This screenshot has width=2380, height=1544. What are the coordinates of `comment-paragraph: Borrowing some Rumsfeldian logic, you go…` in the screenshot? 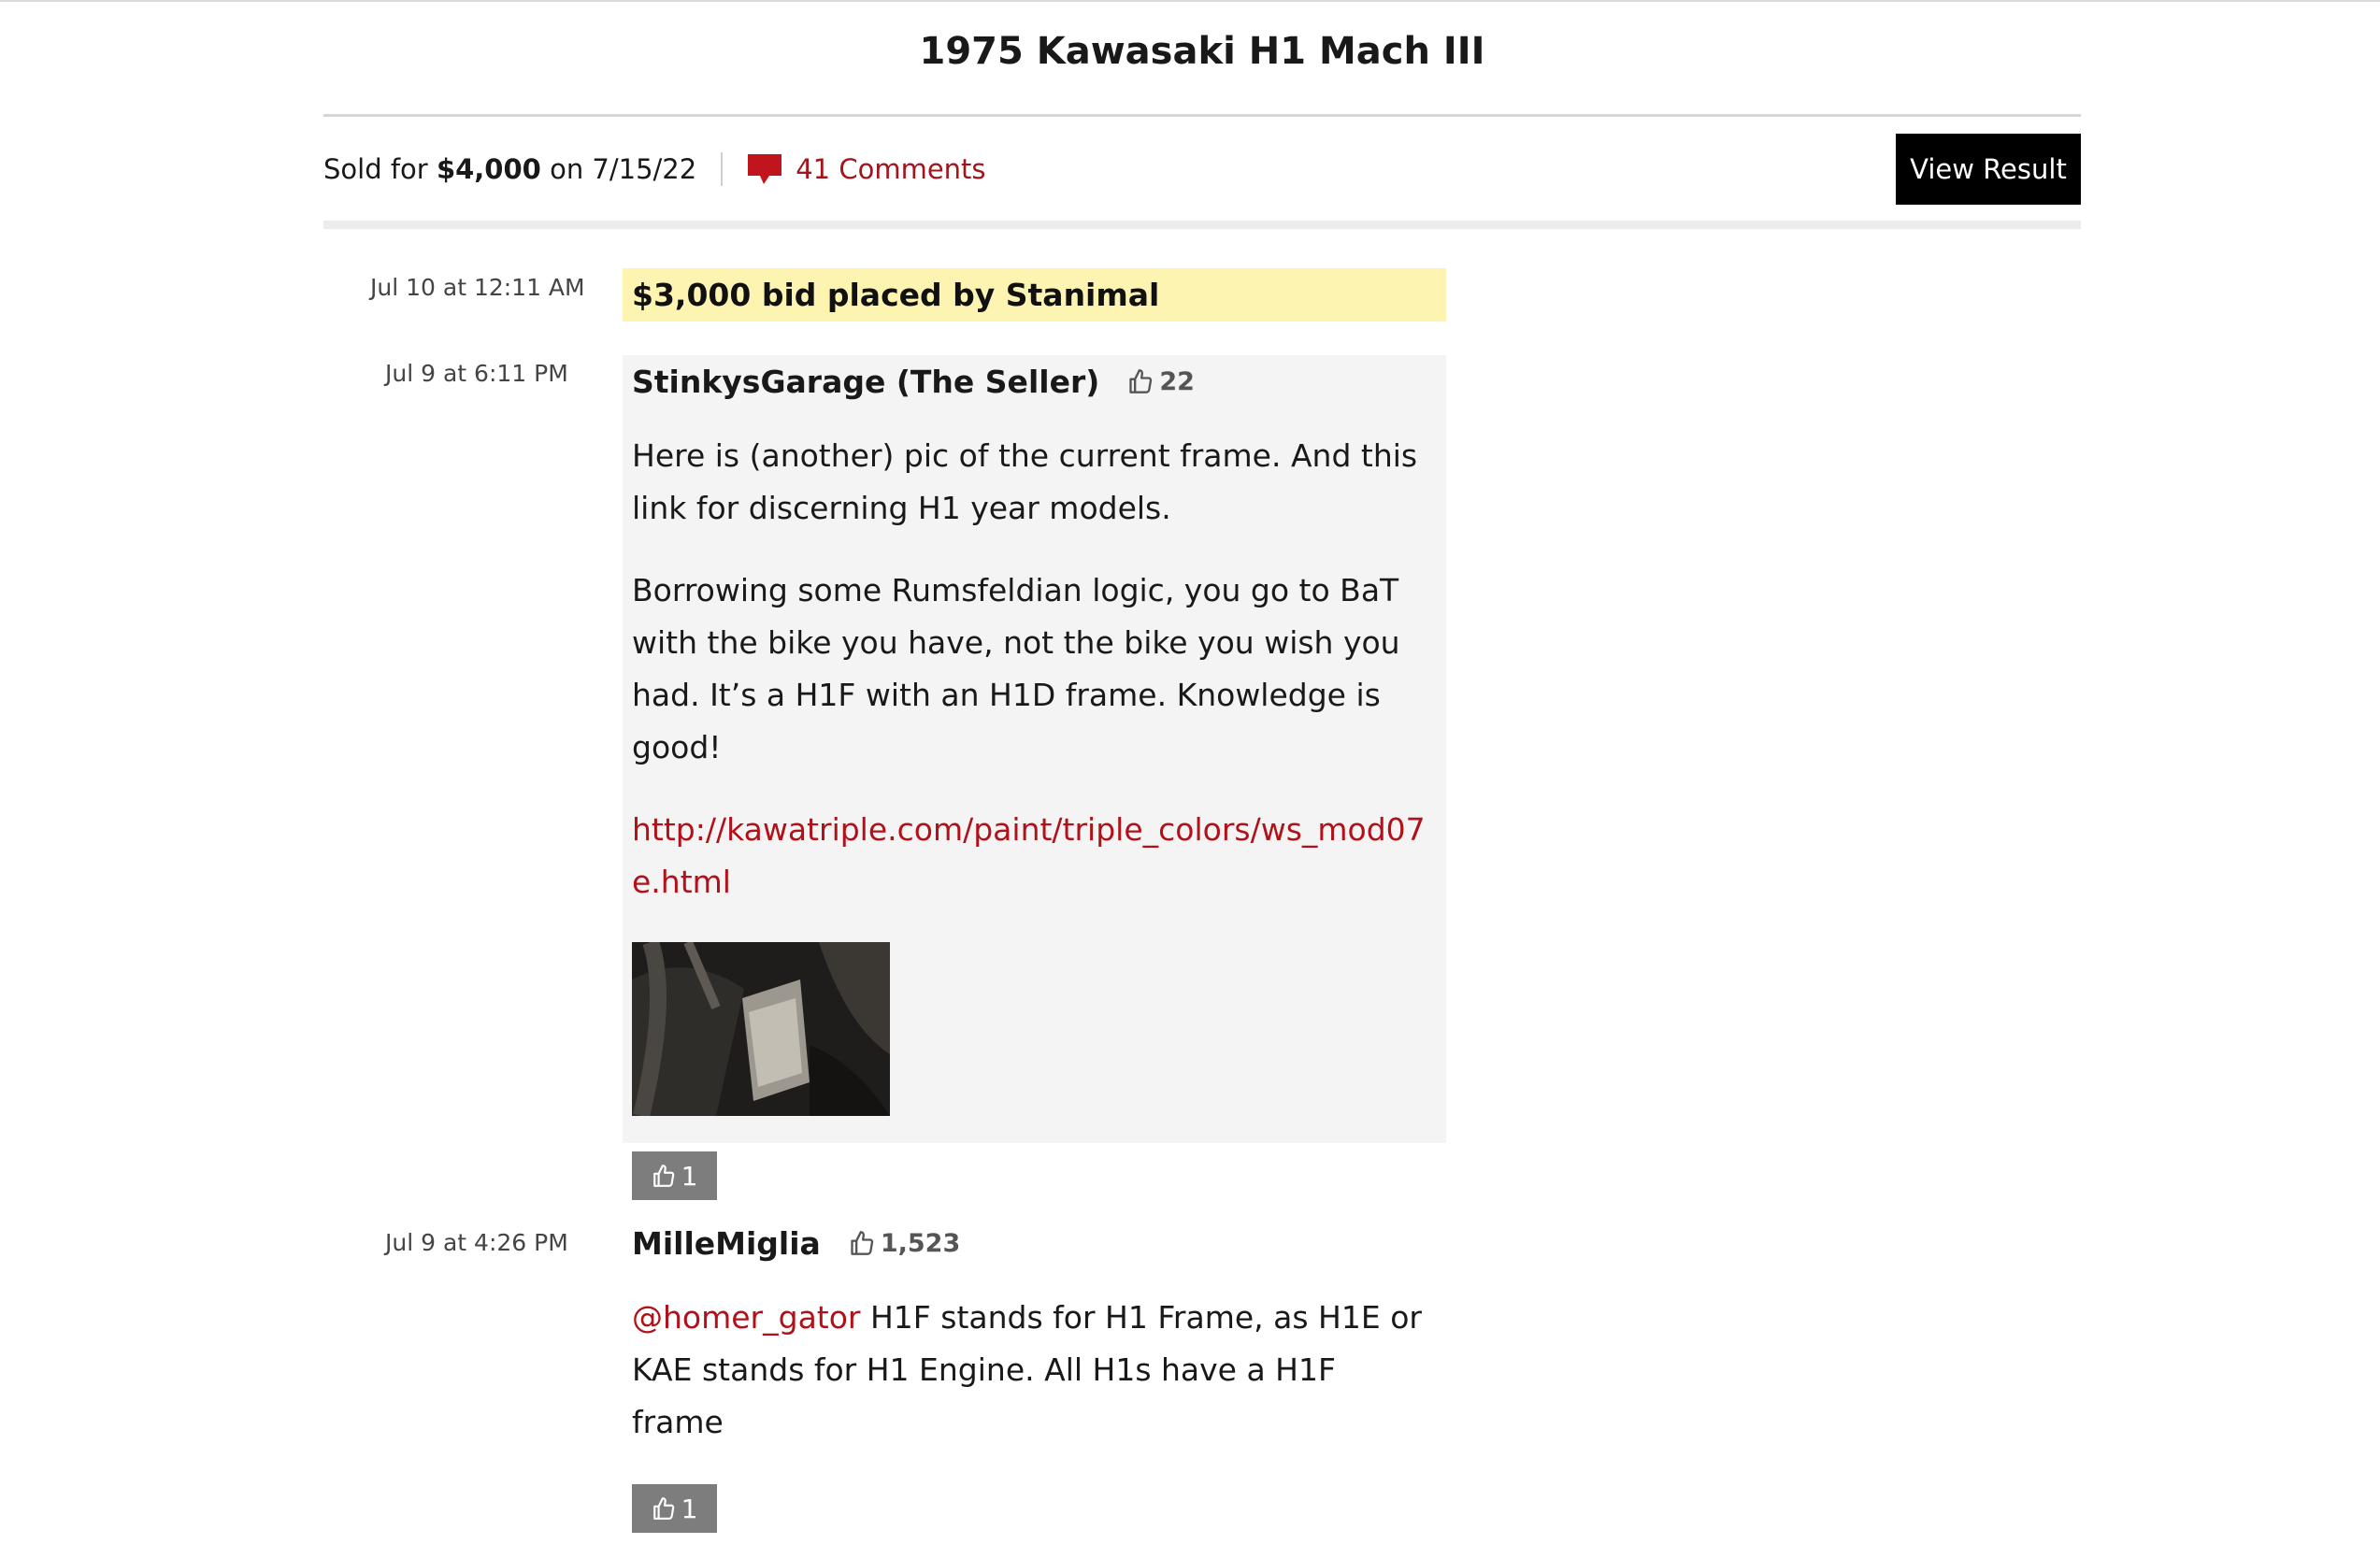 It's located at (1016, 668).